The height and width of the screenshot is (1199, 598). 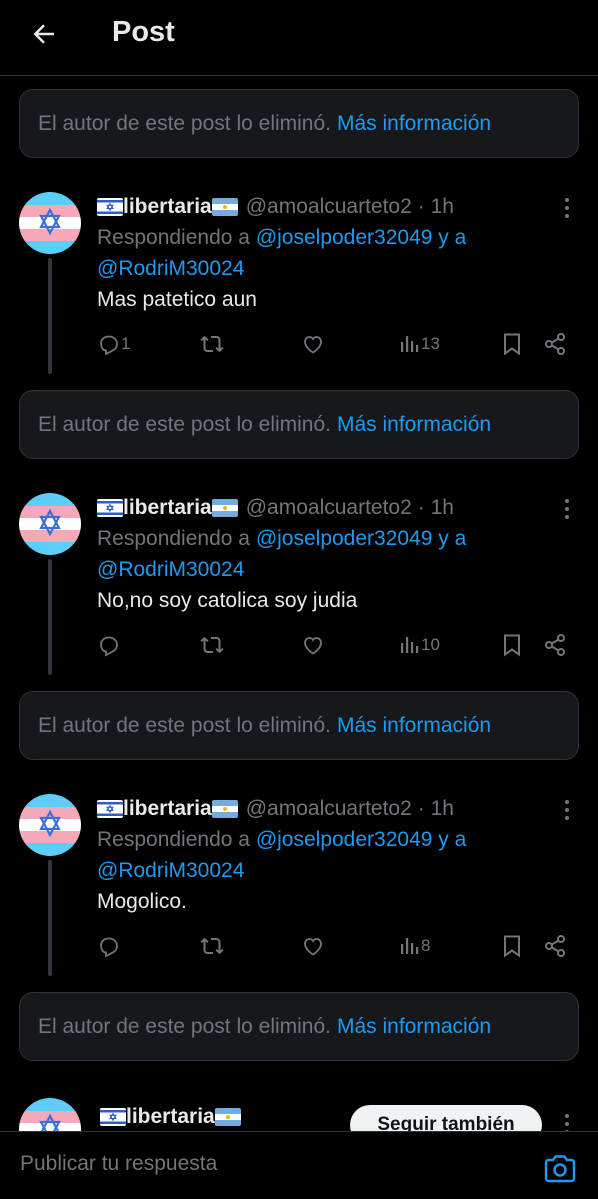 I want to click on tweet-text: No,no soy catolica soy judia, so click(x=227, y=600).